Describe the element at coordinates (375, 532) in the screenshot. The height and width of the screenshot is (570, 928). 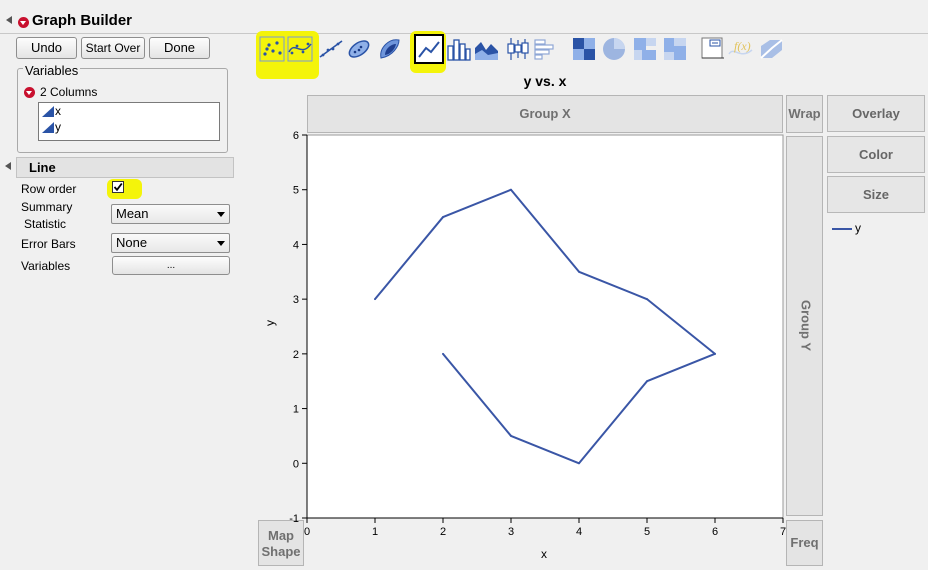
I see `x-tick-label: 1` at that location.